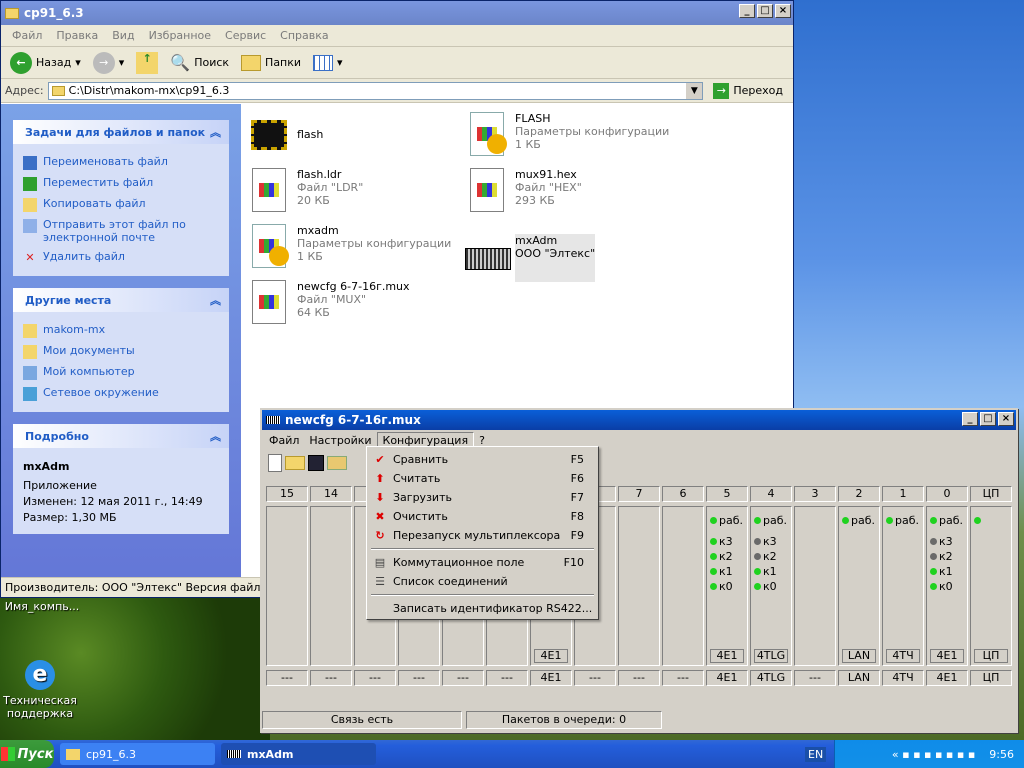  What do you see at coordinates (147, 63) in the screenshot?
I see `up-button: ↑` at bounding box center [147, 63].